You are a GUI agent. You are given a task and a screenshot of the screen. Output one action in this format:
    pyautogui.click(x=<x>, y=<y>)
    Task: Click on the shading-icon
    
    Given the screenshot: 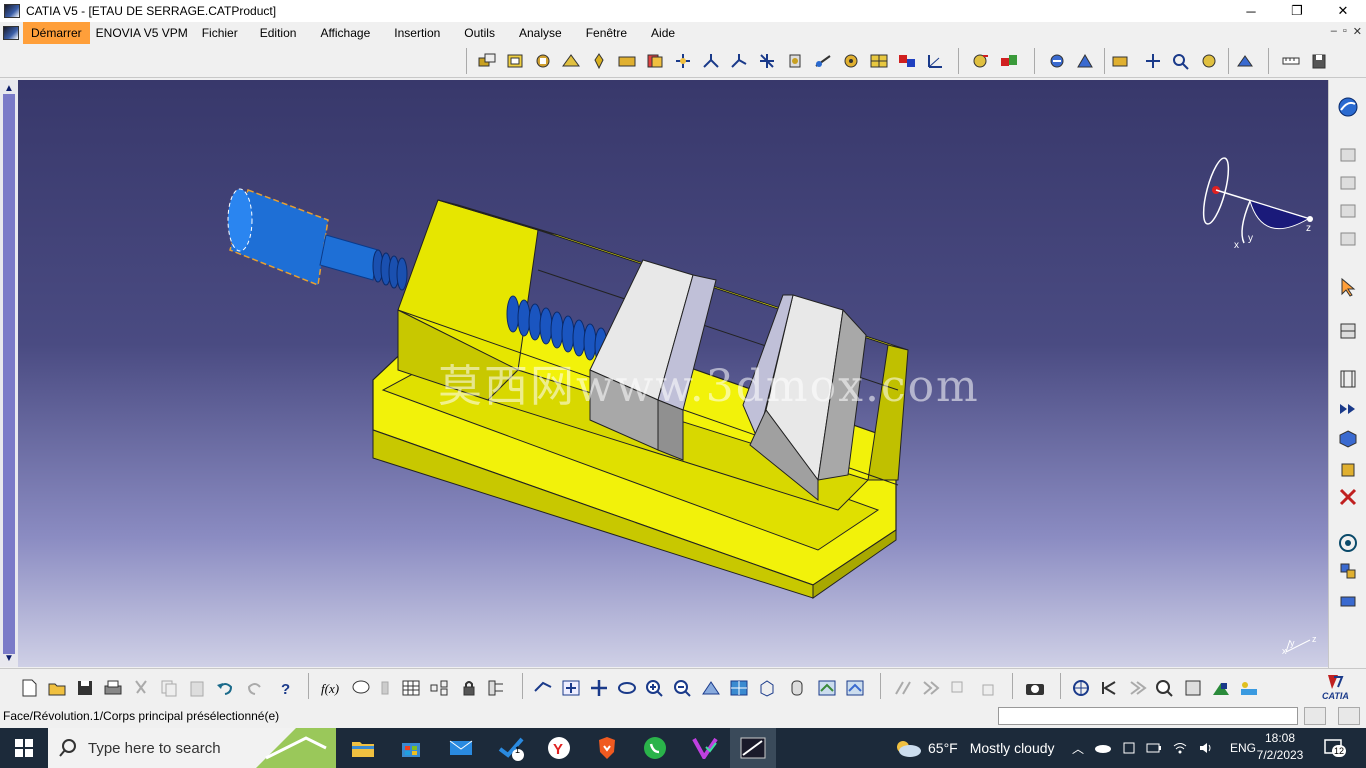 What is the action you would take?
    pyautogui.click(x=797, y=688)
    